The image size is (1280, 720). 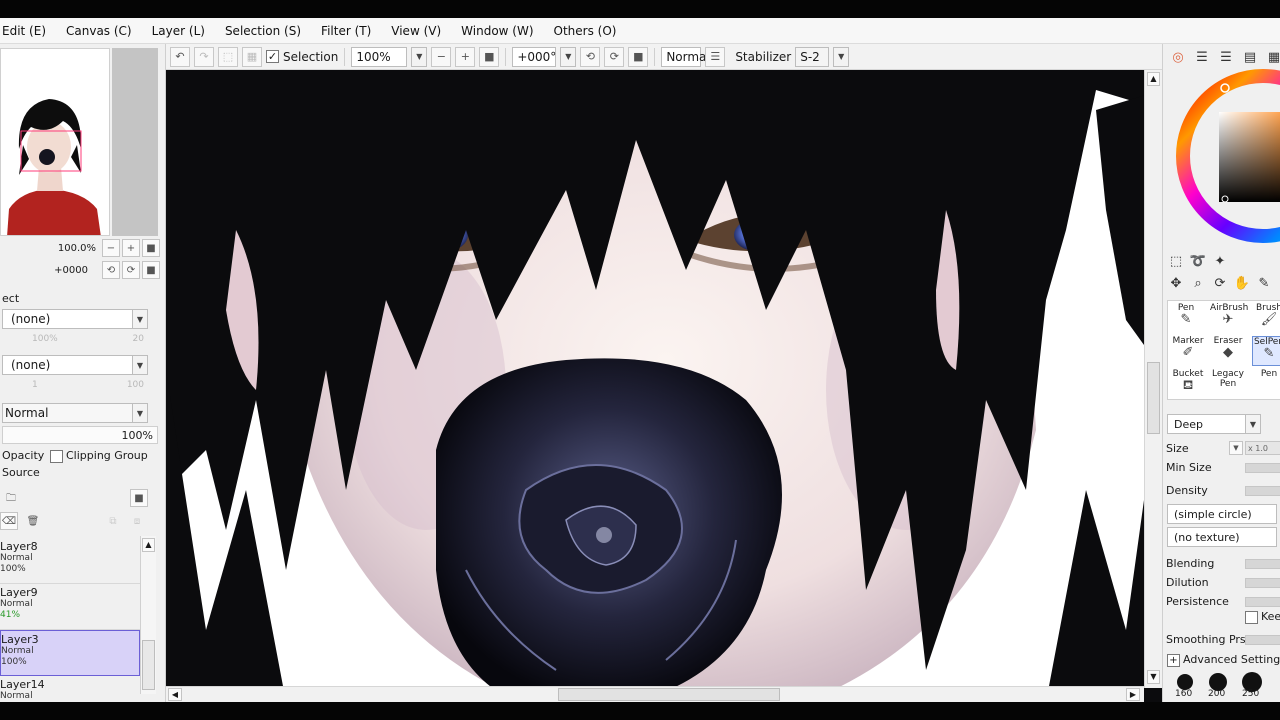 I want to click on brush-texture-select: (no texture), so click(x=1222, y=537).